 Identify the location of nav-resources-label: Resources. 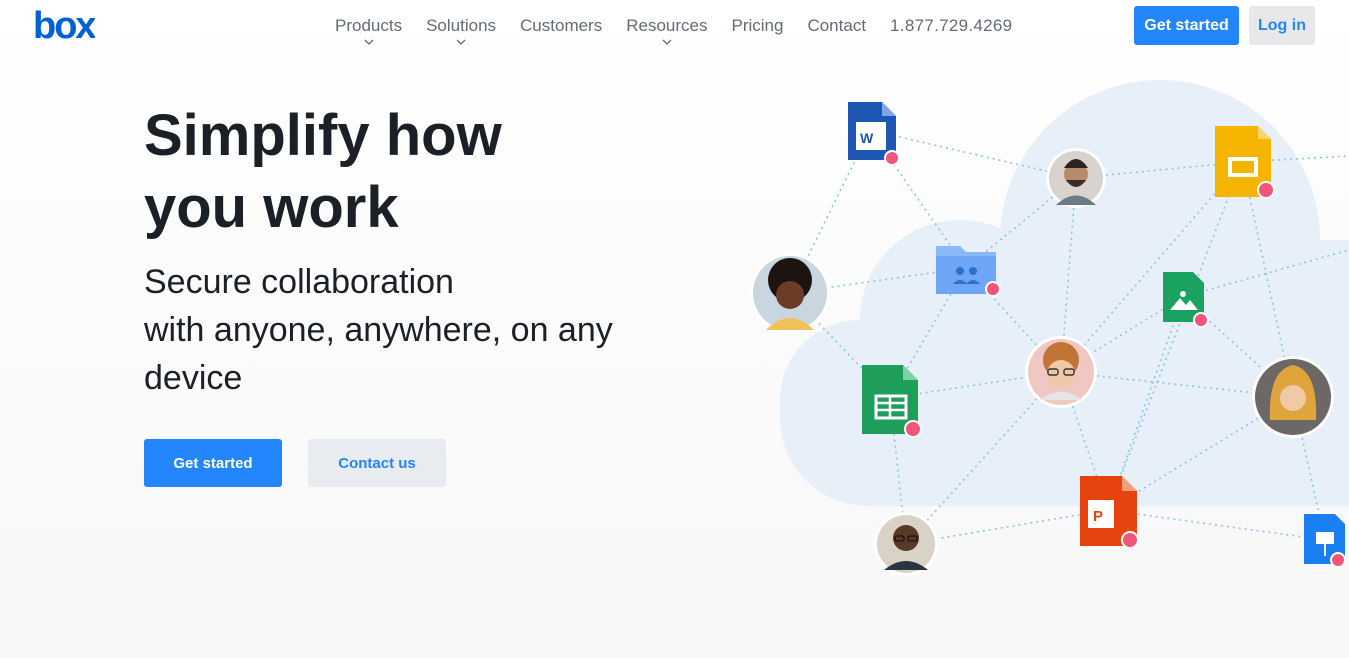
(667, 25).